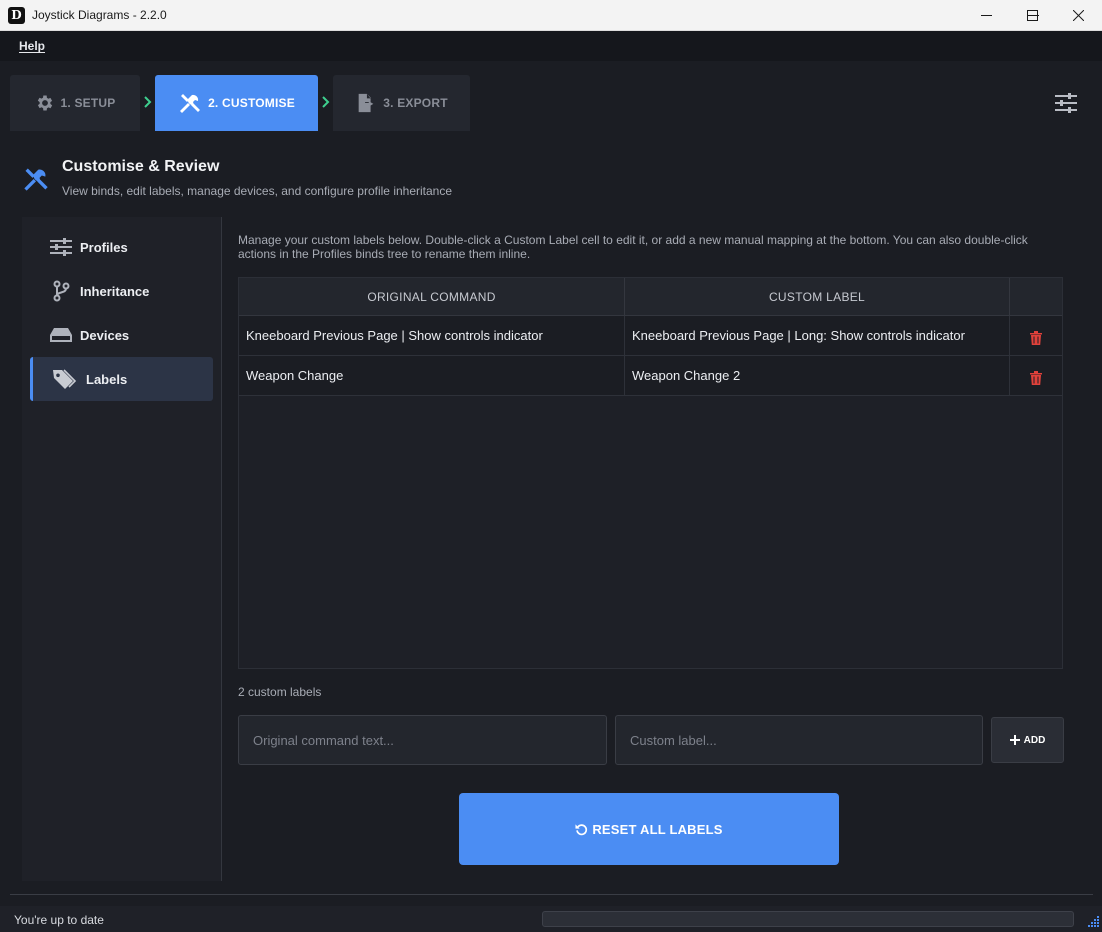 The height and width of the screenshot is (932, 1102). What do you see at coordinates (104, 247) in the screenshot?
I see `sidebar-item-label: Profiles` at bounding box center [104, 247].